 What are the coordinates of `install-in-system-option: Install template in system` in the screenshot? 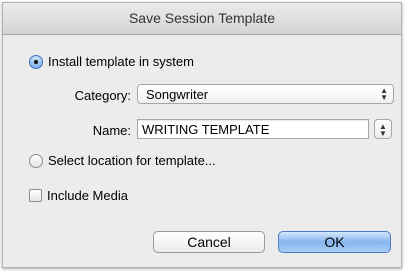 It's located at (111, 61).